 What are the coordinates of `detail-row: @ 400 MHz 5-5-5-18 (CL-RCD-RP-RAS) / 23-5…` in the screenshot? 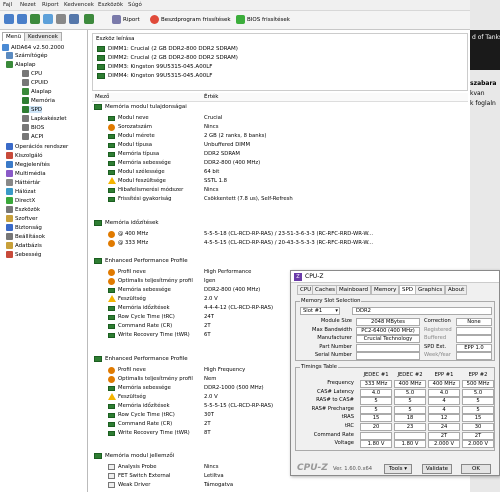 It's located at (288, 234).